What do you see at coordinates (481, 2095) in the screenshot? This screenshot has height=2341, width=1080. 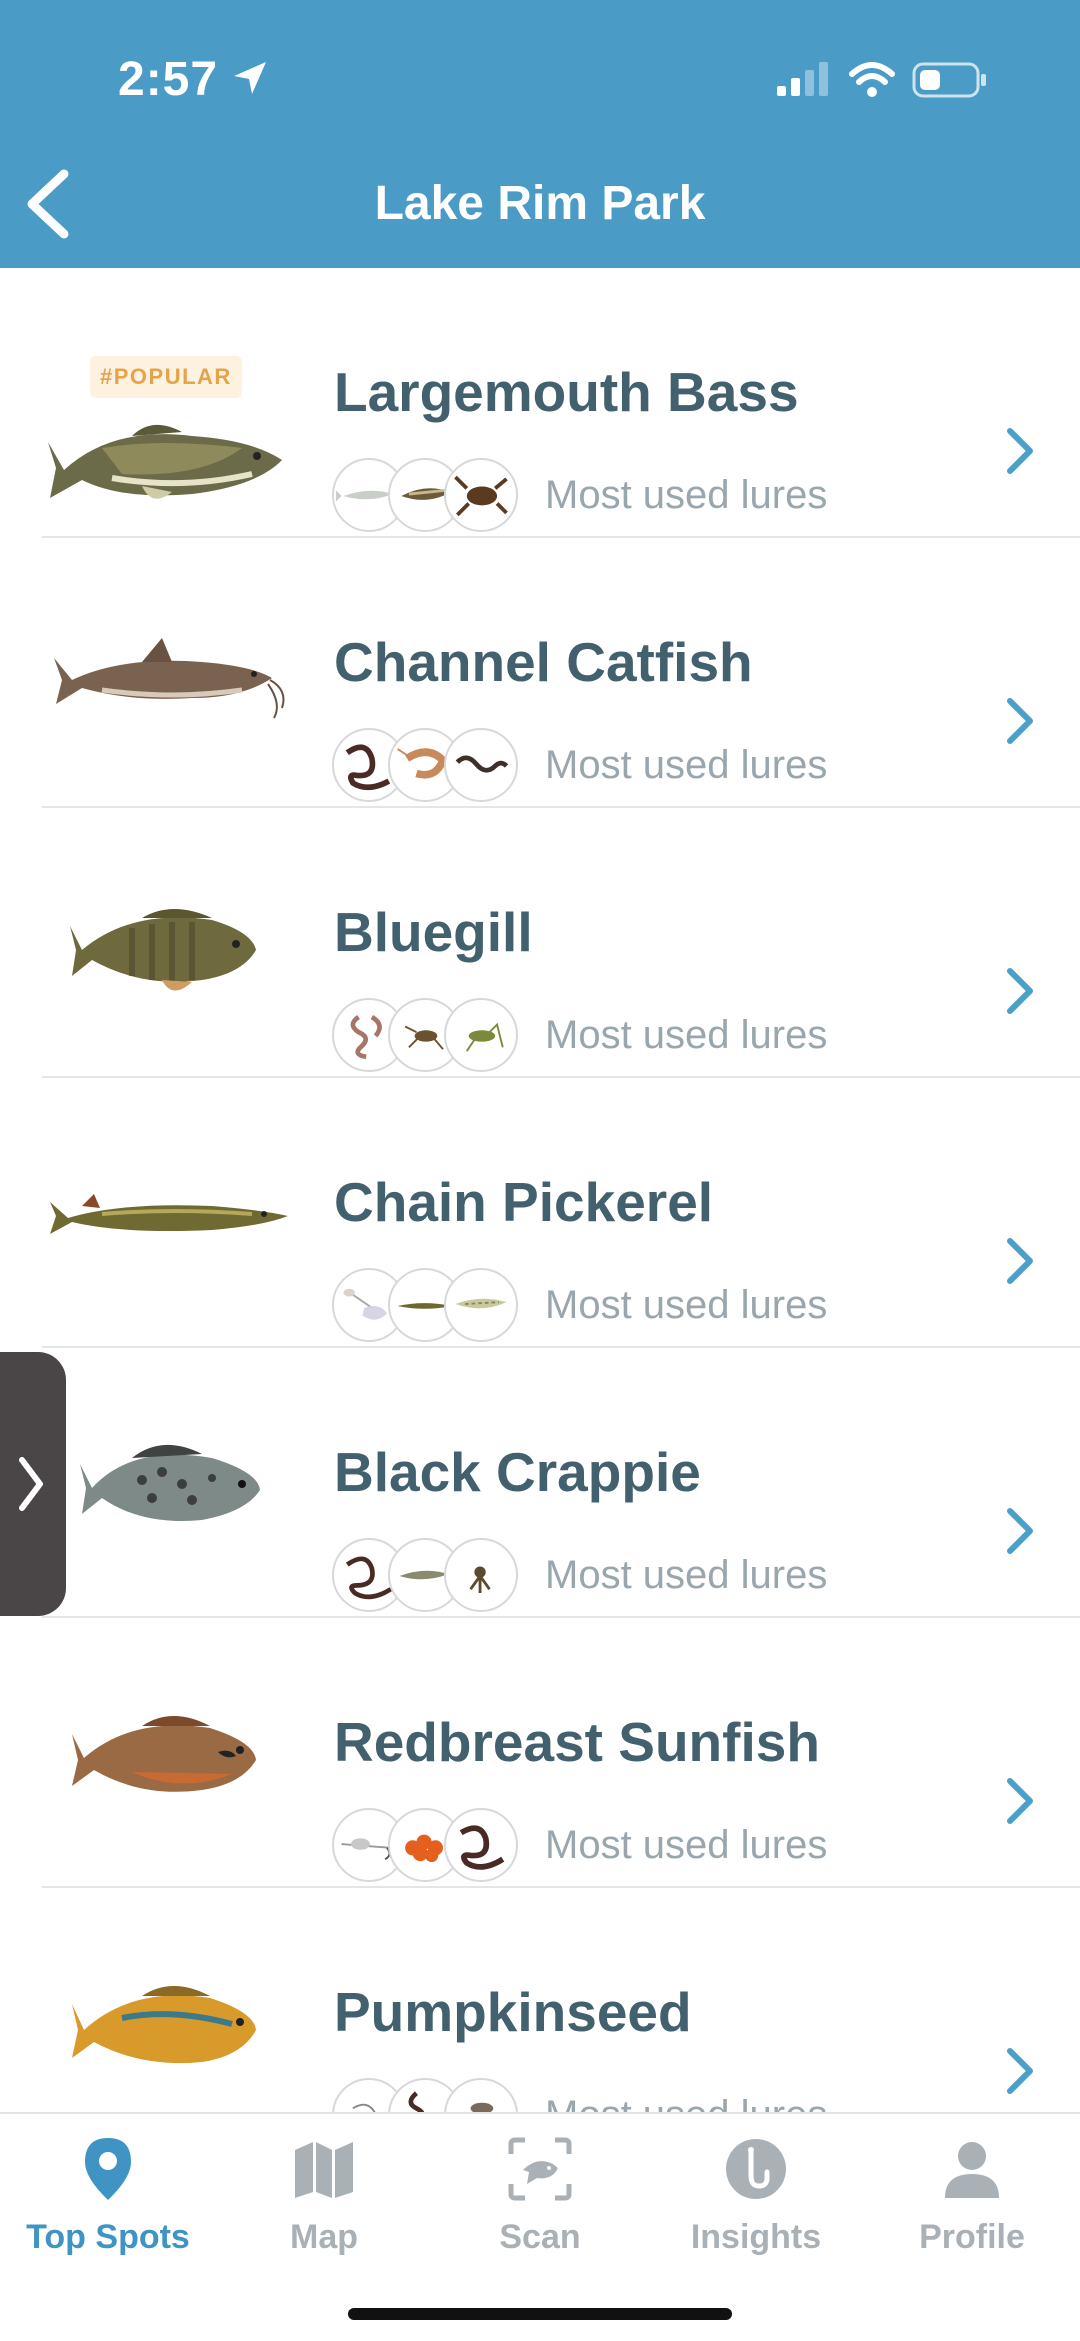 I see `lure-cricket-icon` at bounding box center [481, 2095].